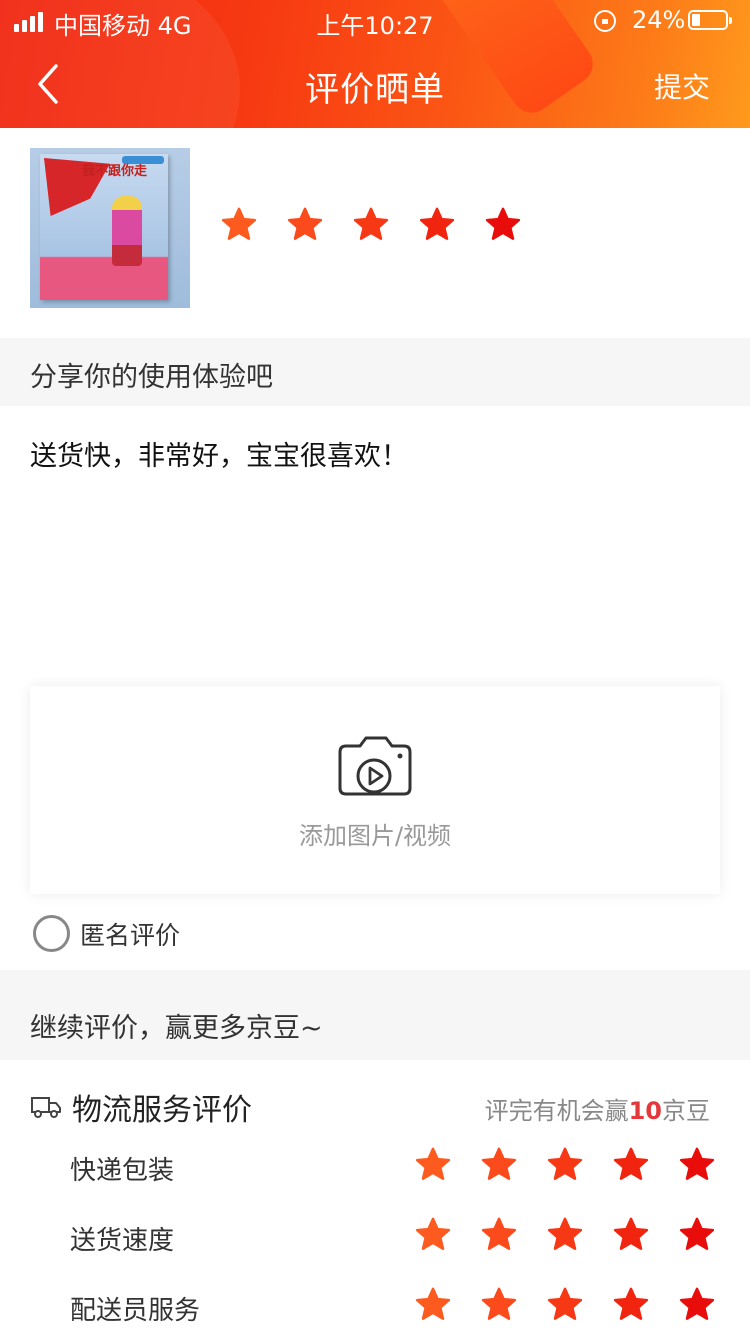 The height and width of the screenshot is (1334, 750). What do you see at coordinates (375, 90) in the screenshot?
I see `page-title: 评价晒单` at bounding box center [375, 90].